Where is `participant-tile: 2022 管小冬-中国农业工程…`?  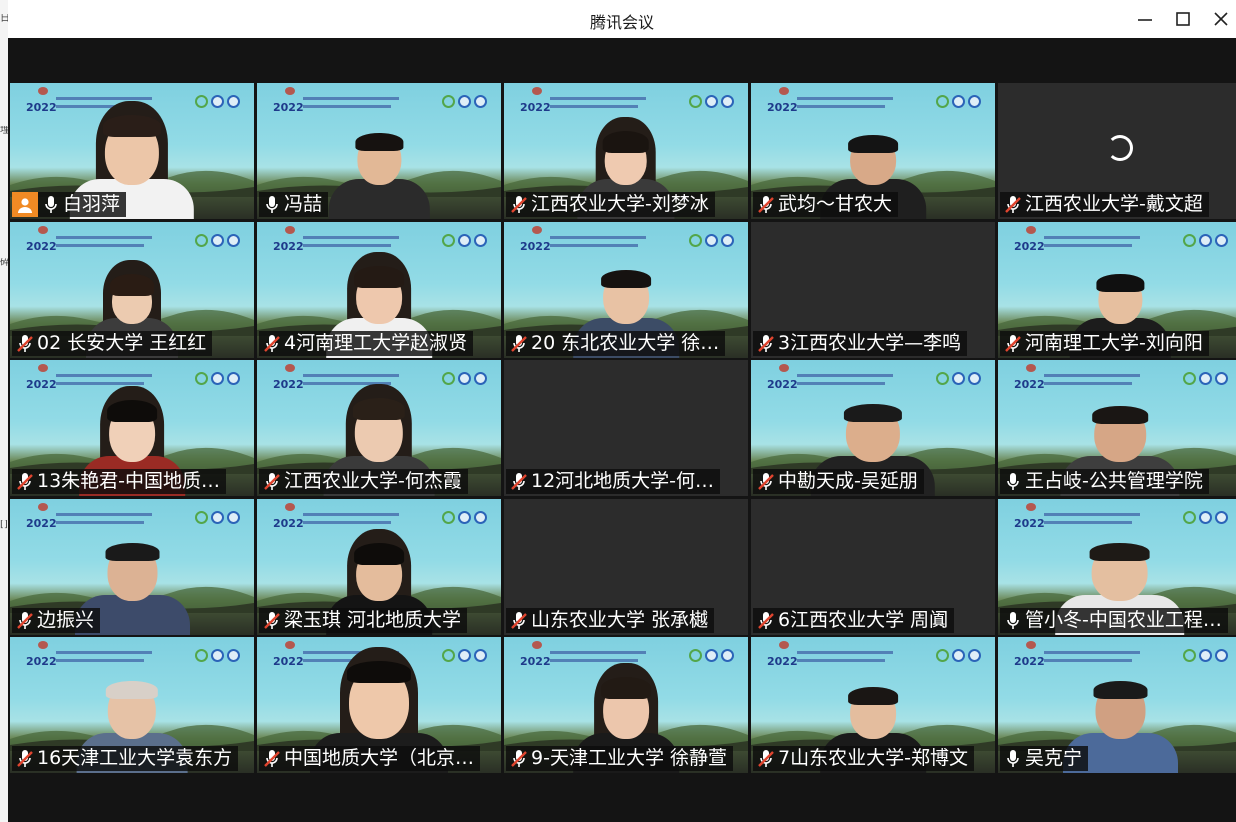
participant-tile: 2022 管小冬-中国农业工程… is located at coordinates (1117, 567).